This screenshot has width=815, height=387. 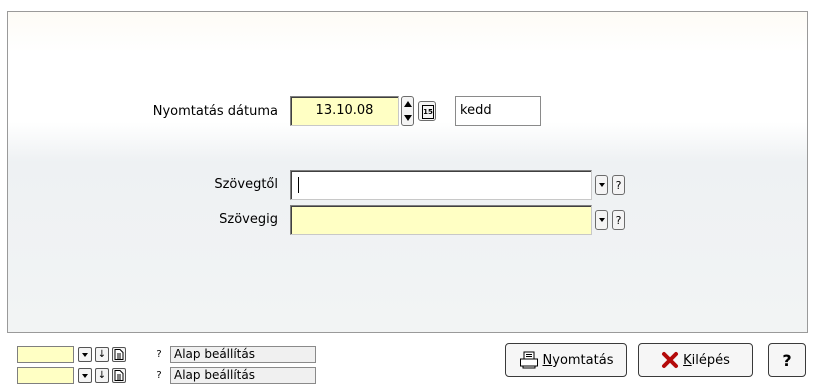 What do you see at coordinates (344, 111) in the screenshot?
I see `print-date-input: 13.10.08` at bounding box center [344, 111].